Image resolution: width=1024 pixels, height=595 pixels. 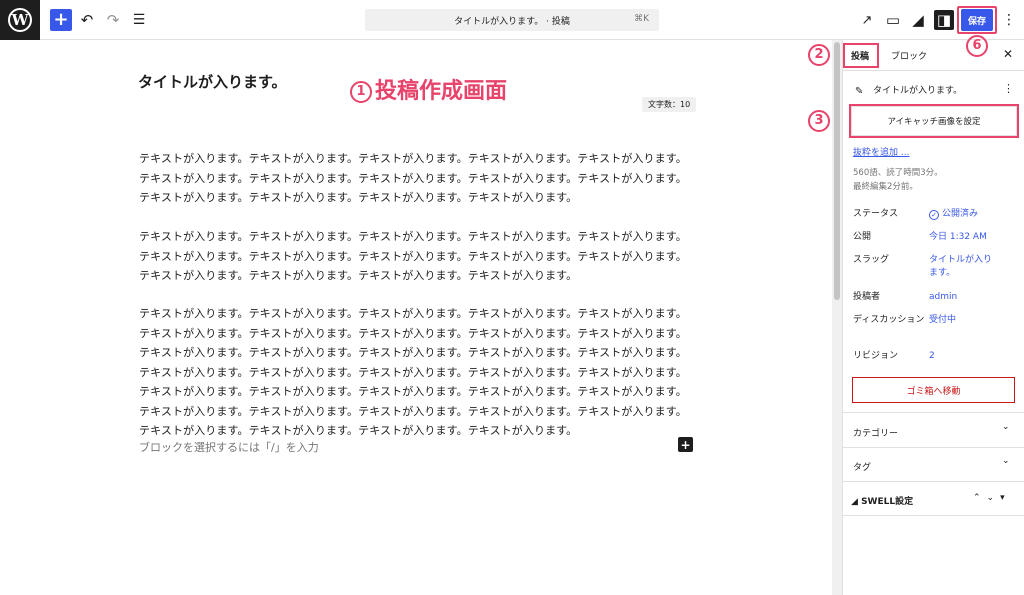 I want to click on settings-panel-icon: ◨, so click(x=944, y=20).